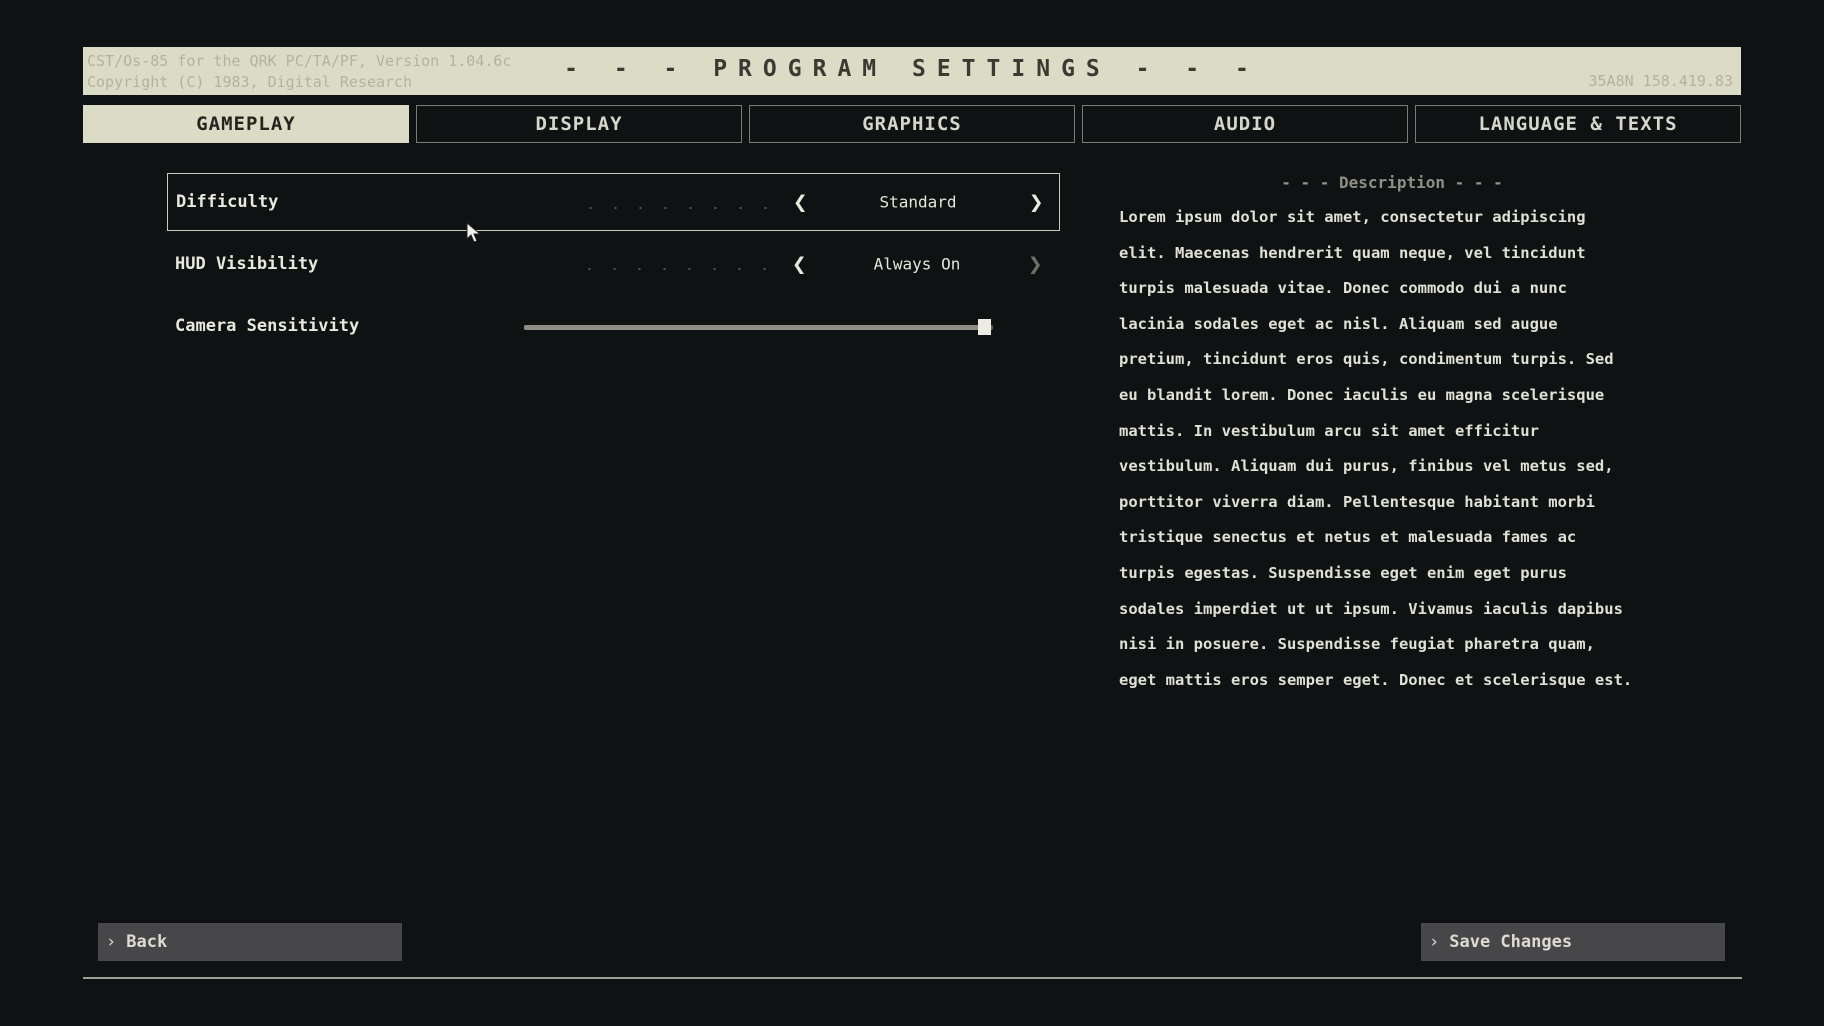 The height and width of the screenshot is (1026, 1824). What do you see at coordinates (1661, 81) in the screenshot?
I see `system-code: 35A8N 158.419.83` at bounding box center [1661, 81].